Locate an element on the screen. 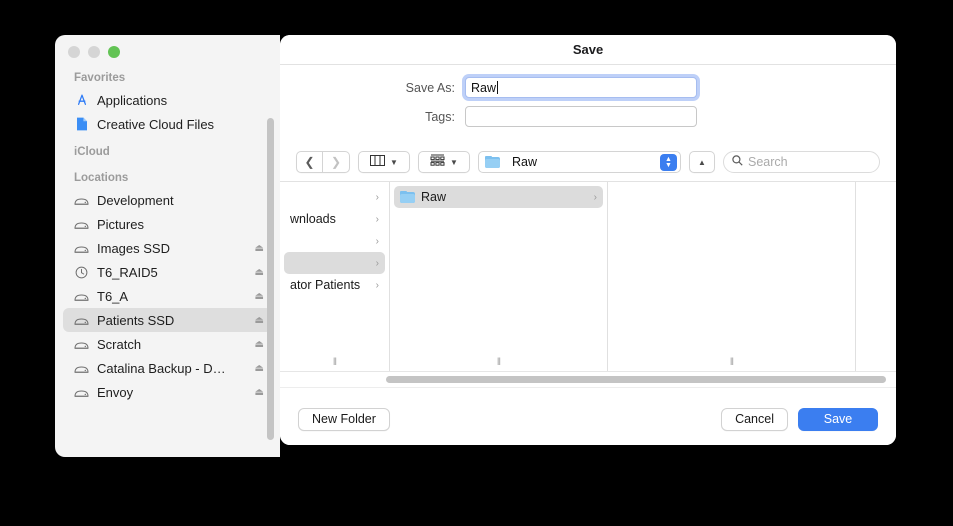 The width and height of the screenshot is (953, 526). sidebar-header-icloud: iCloud is located at coordinates (92, 152).